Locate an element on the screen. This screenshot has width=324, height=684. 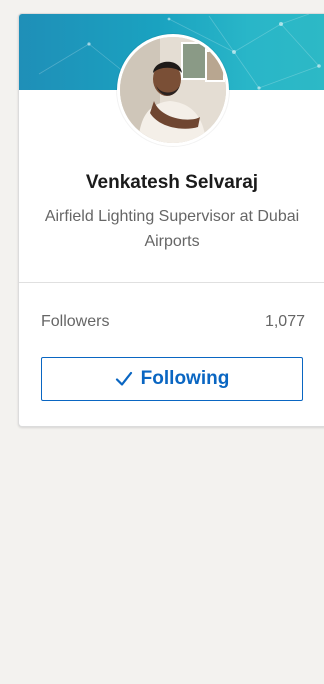
check-icon is located at coordinates (124, 379).